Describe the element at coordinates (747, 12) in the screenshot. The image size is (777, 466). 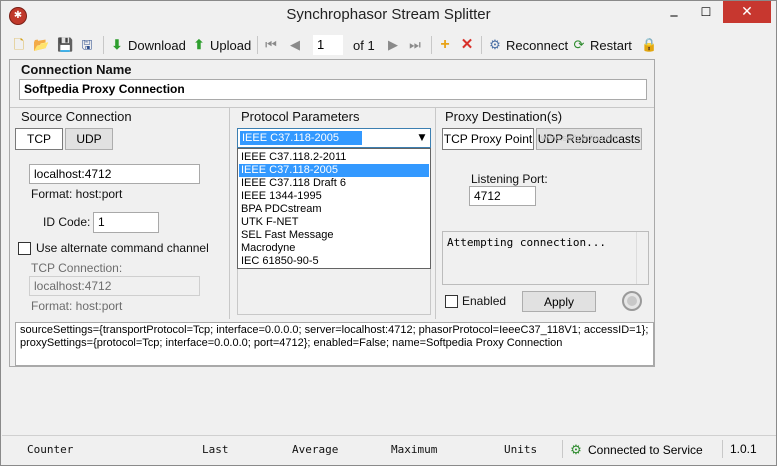
I see `close-window-button: ✕` at that location.